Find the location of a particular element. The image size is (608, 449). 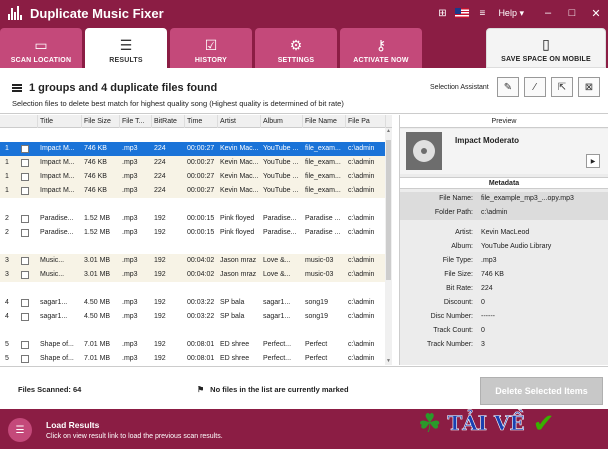

maximize-button: □ is located at coordinates (572, 13).